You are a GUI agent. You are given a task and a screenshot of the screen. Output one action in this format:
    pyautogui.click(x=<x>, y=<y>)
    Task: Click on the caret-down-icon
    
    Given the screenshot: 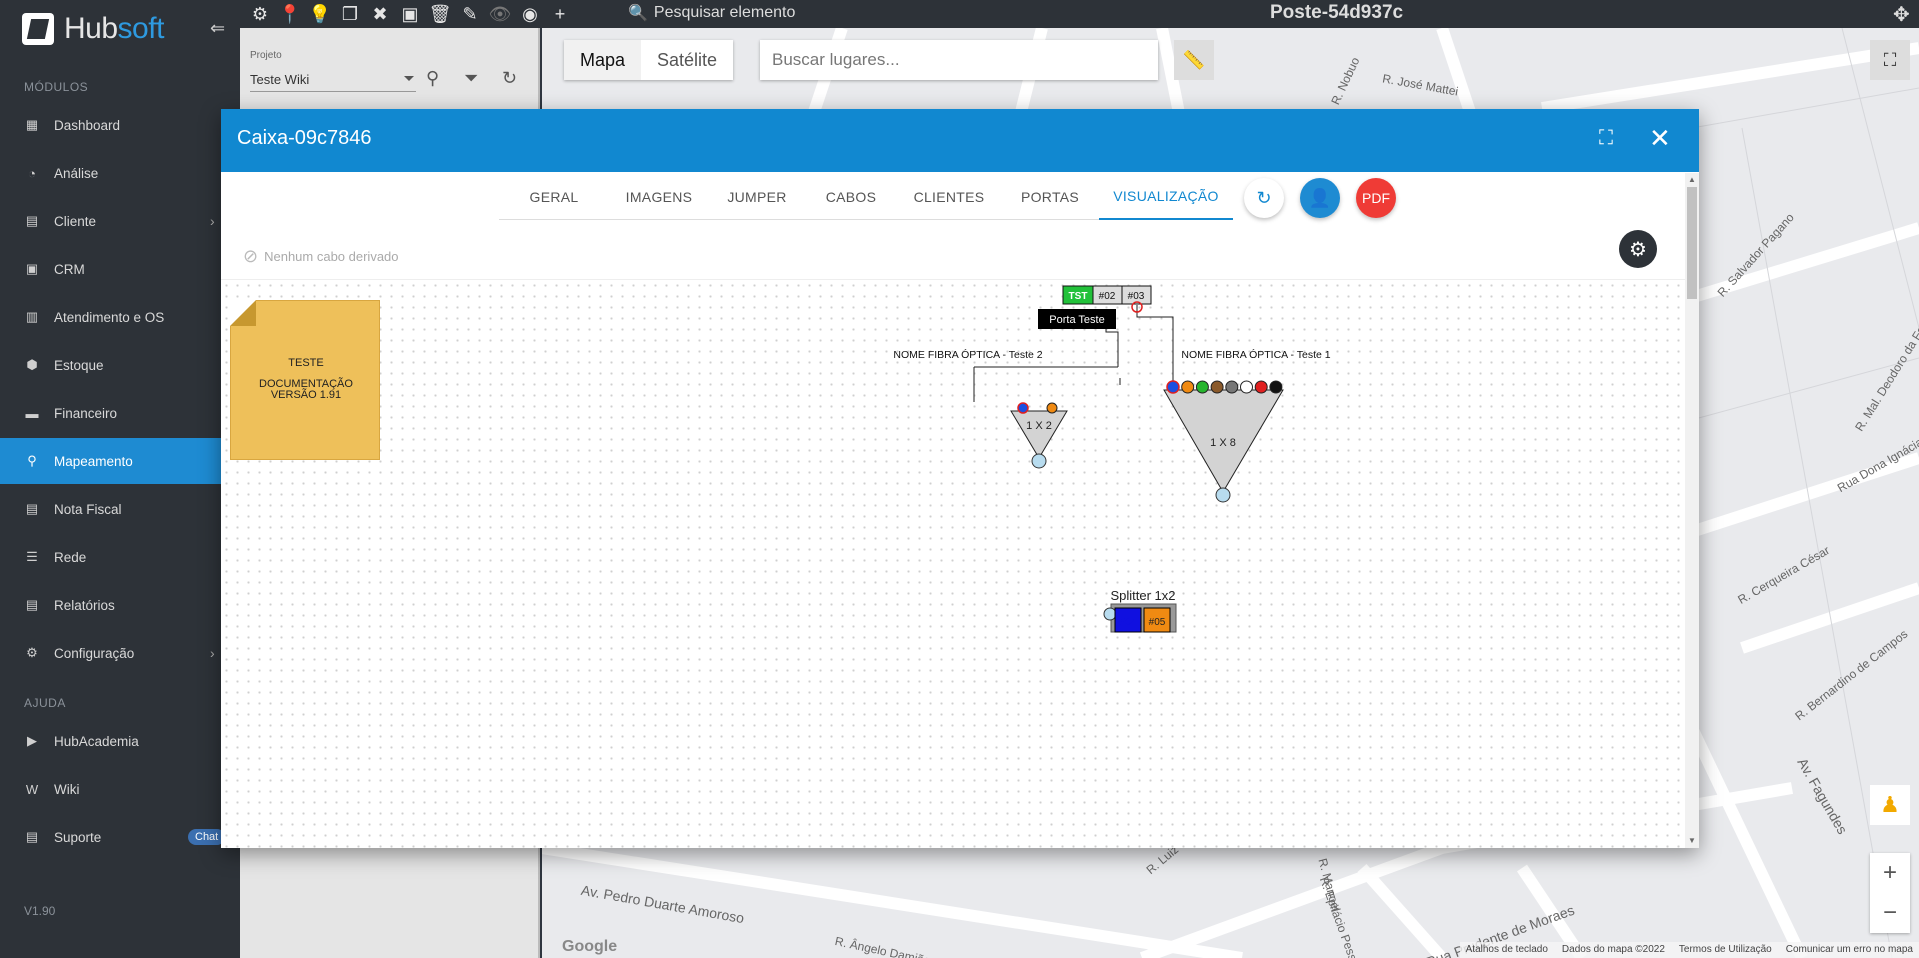 What is the action you would take?
    pyautogui.click(x=409, y=78)
    